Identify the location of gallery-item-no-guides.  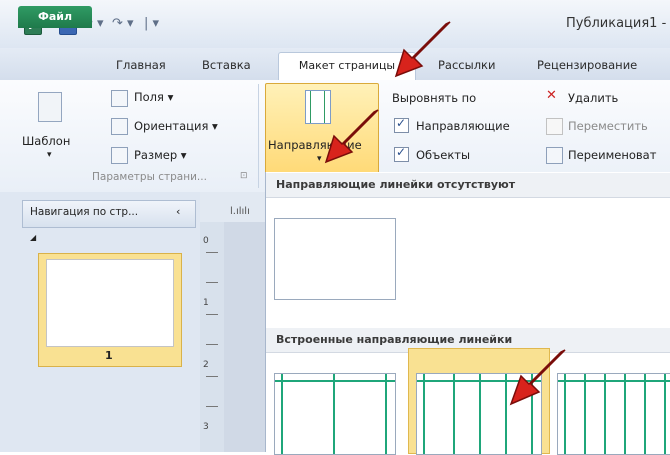
(335, 259).